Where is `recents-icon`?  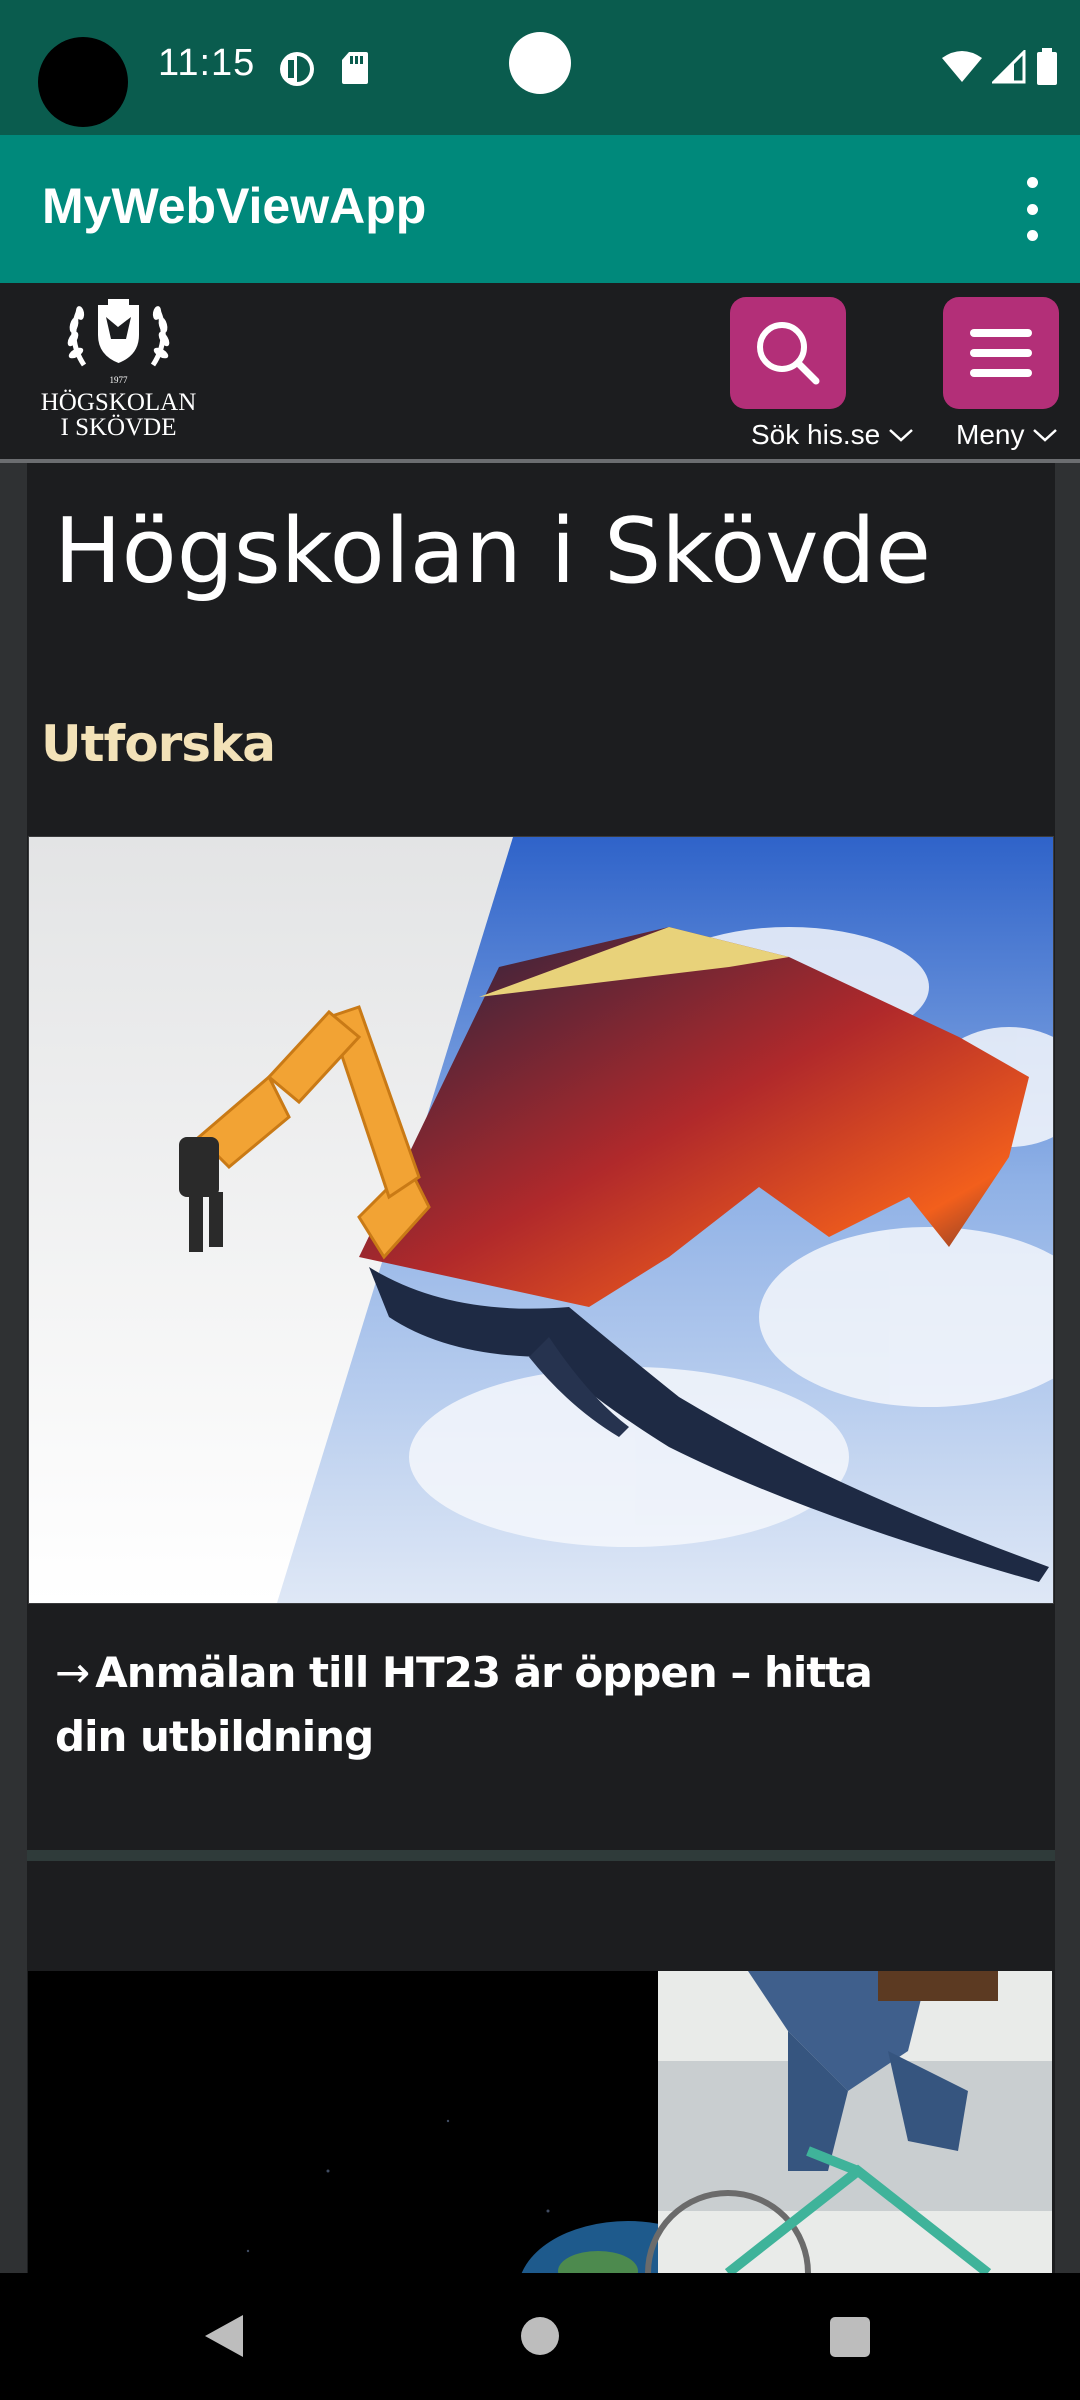
recents-icon is located at coordinates (850, 2337).